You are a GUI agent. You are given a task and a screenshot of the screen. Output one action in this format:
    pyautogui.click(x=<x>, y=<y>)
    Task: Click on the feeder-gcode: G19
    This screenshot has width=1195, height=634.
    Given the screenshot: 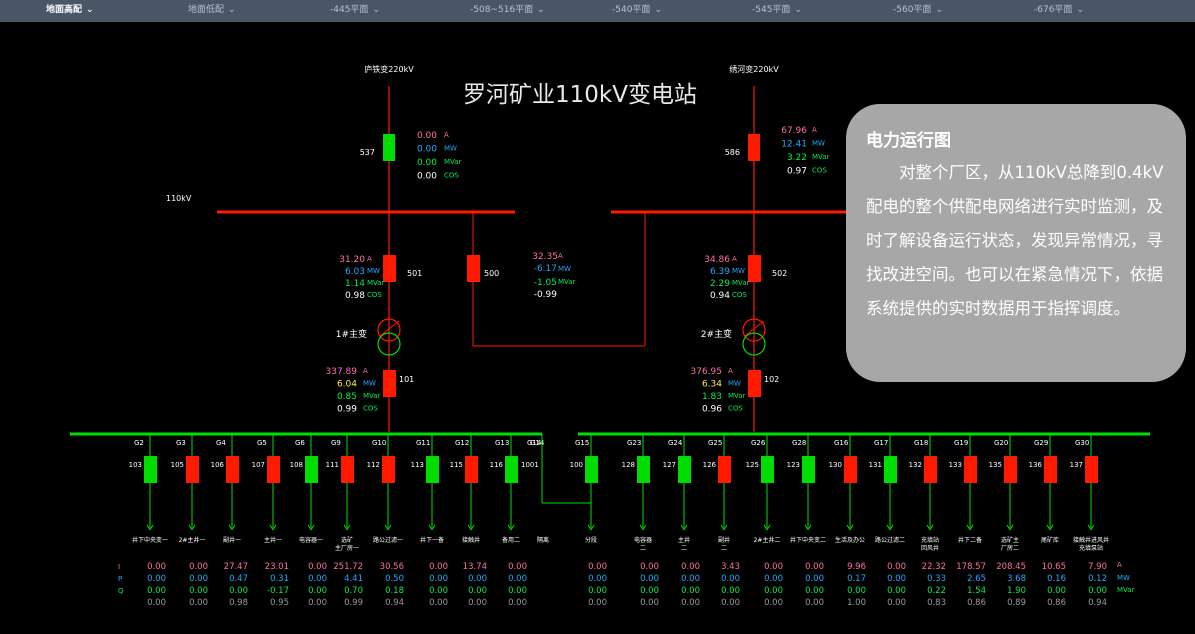 What is the action you would take?
    pyautogui.click(x=961, y=443)
    